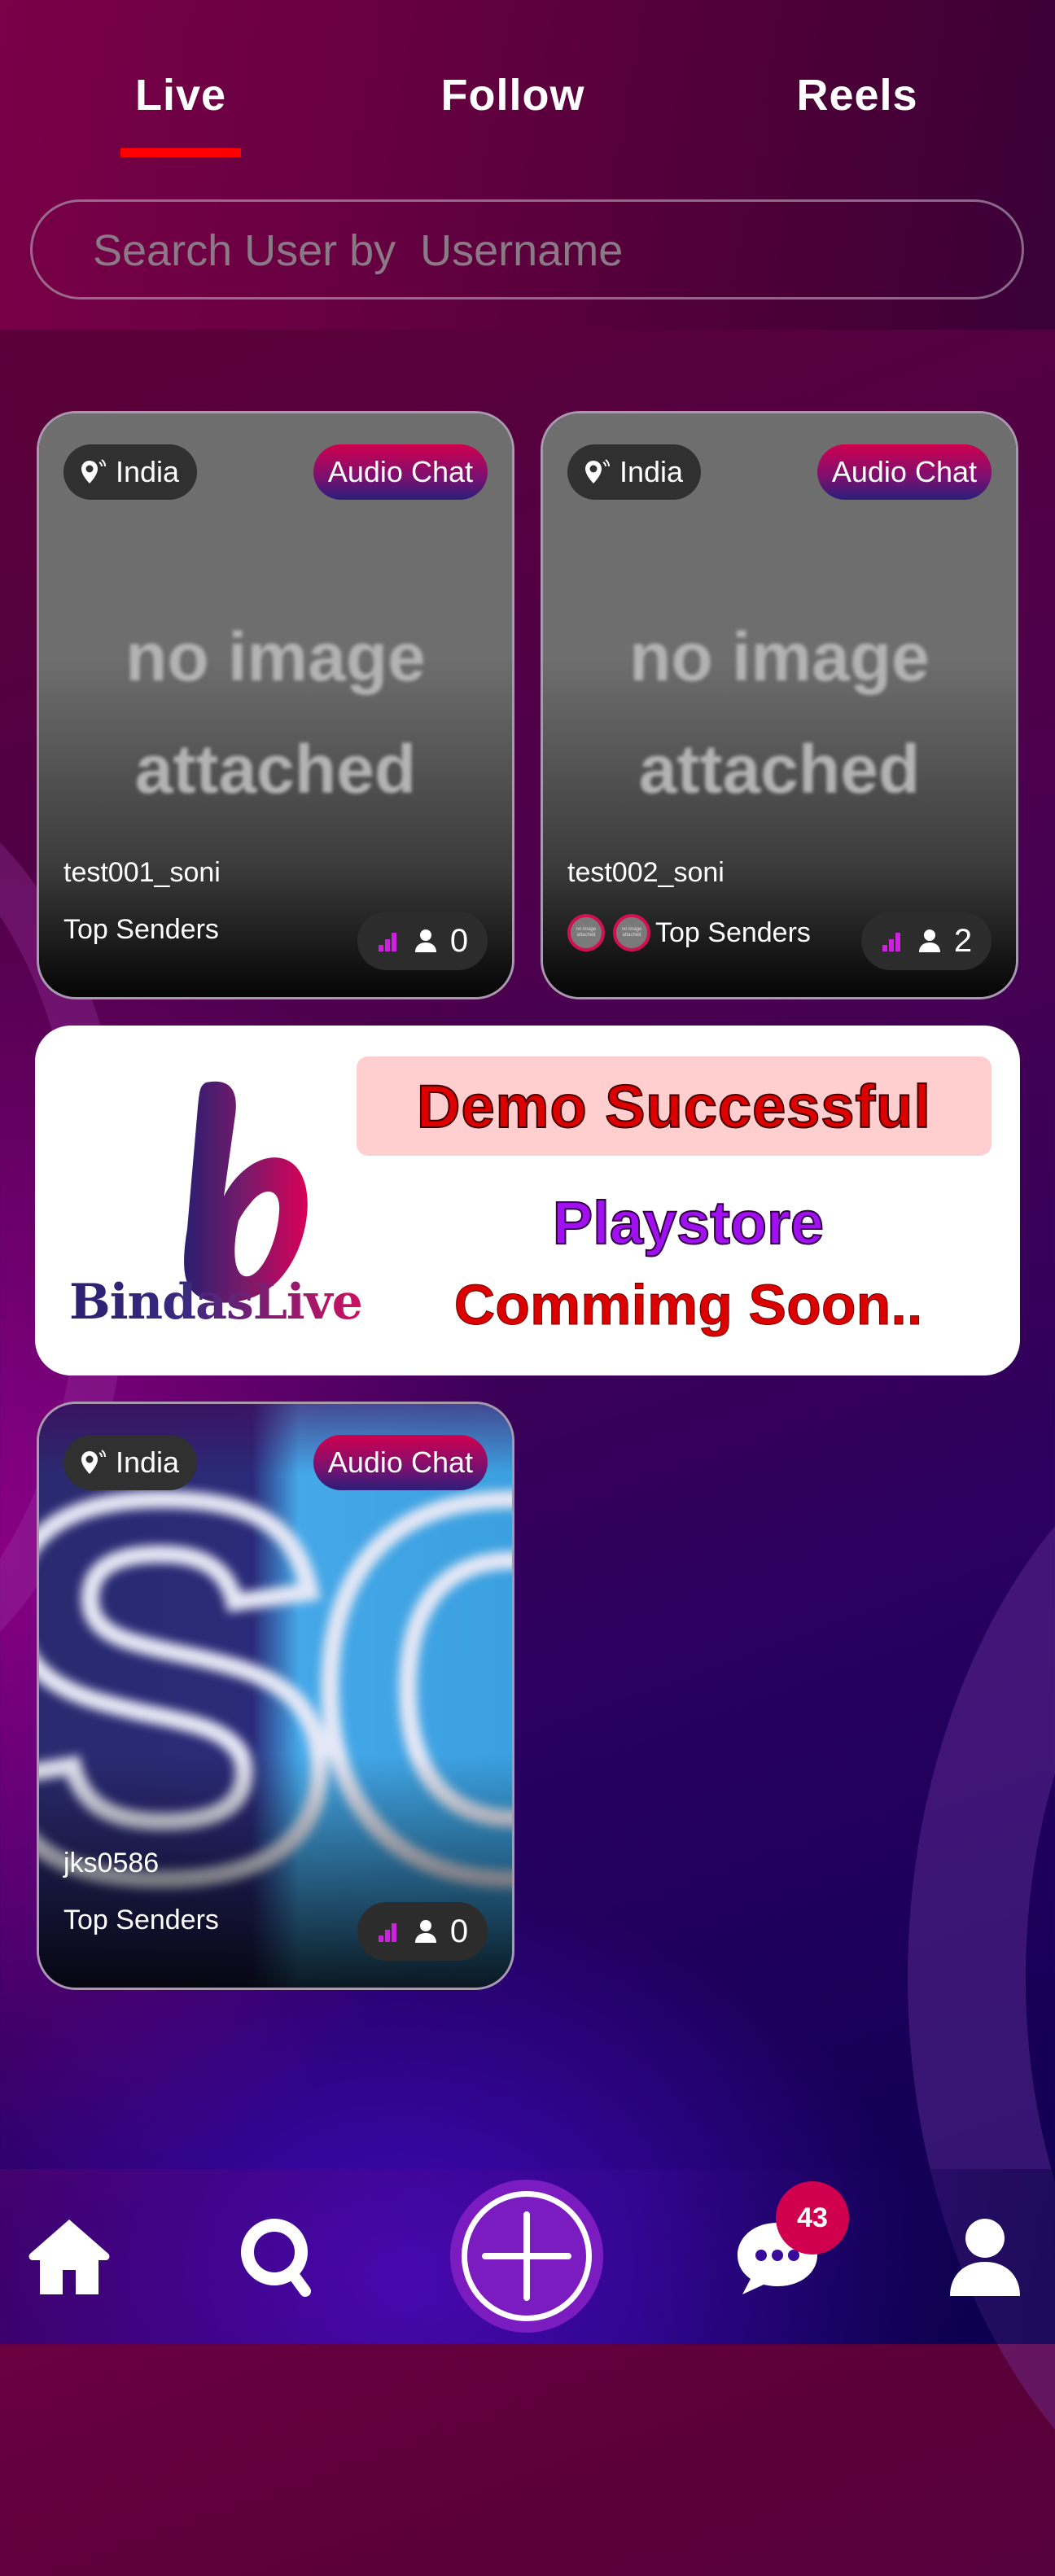  I want to click on tab-live: Live, so click(180, 95).